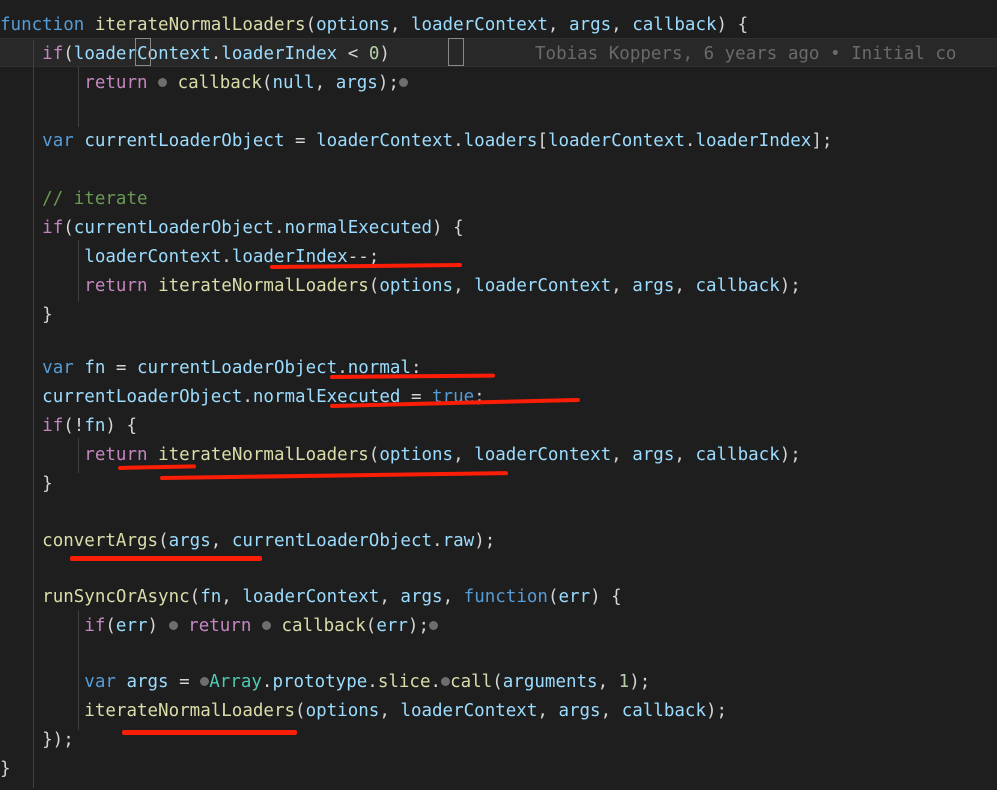 This screenshot has height=790, width=997. Describe the element at coordinates (300, 141) in the screenshot. I see `code-token: =` at that location.